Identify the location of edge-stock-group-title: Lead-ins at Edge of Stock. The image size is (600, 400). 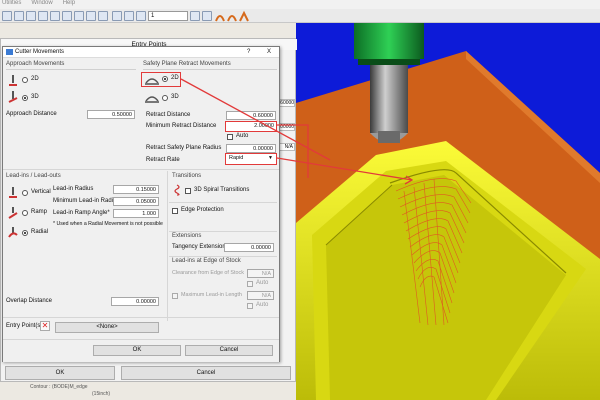
(206, 261).